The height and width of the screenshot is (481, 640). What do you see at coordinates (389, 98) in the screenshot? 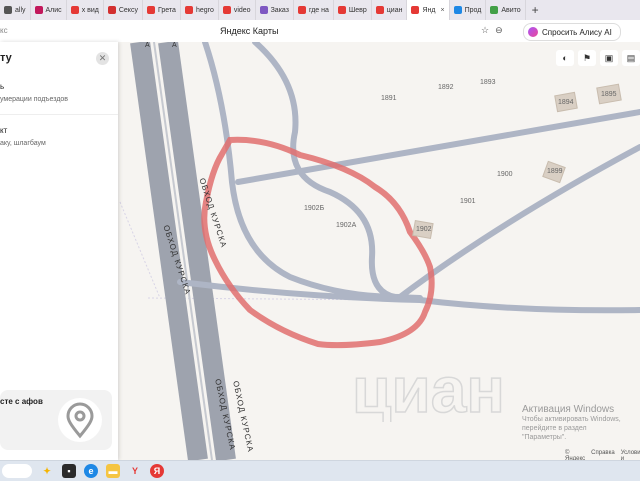
I see `house-number: 1891` at bounding box center [389, 98].